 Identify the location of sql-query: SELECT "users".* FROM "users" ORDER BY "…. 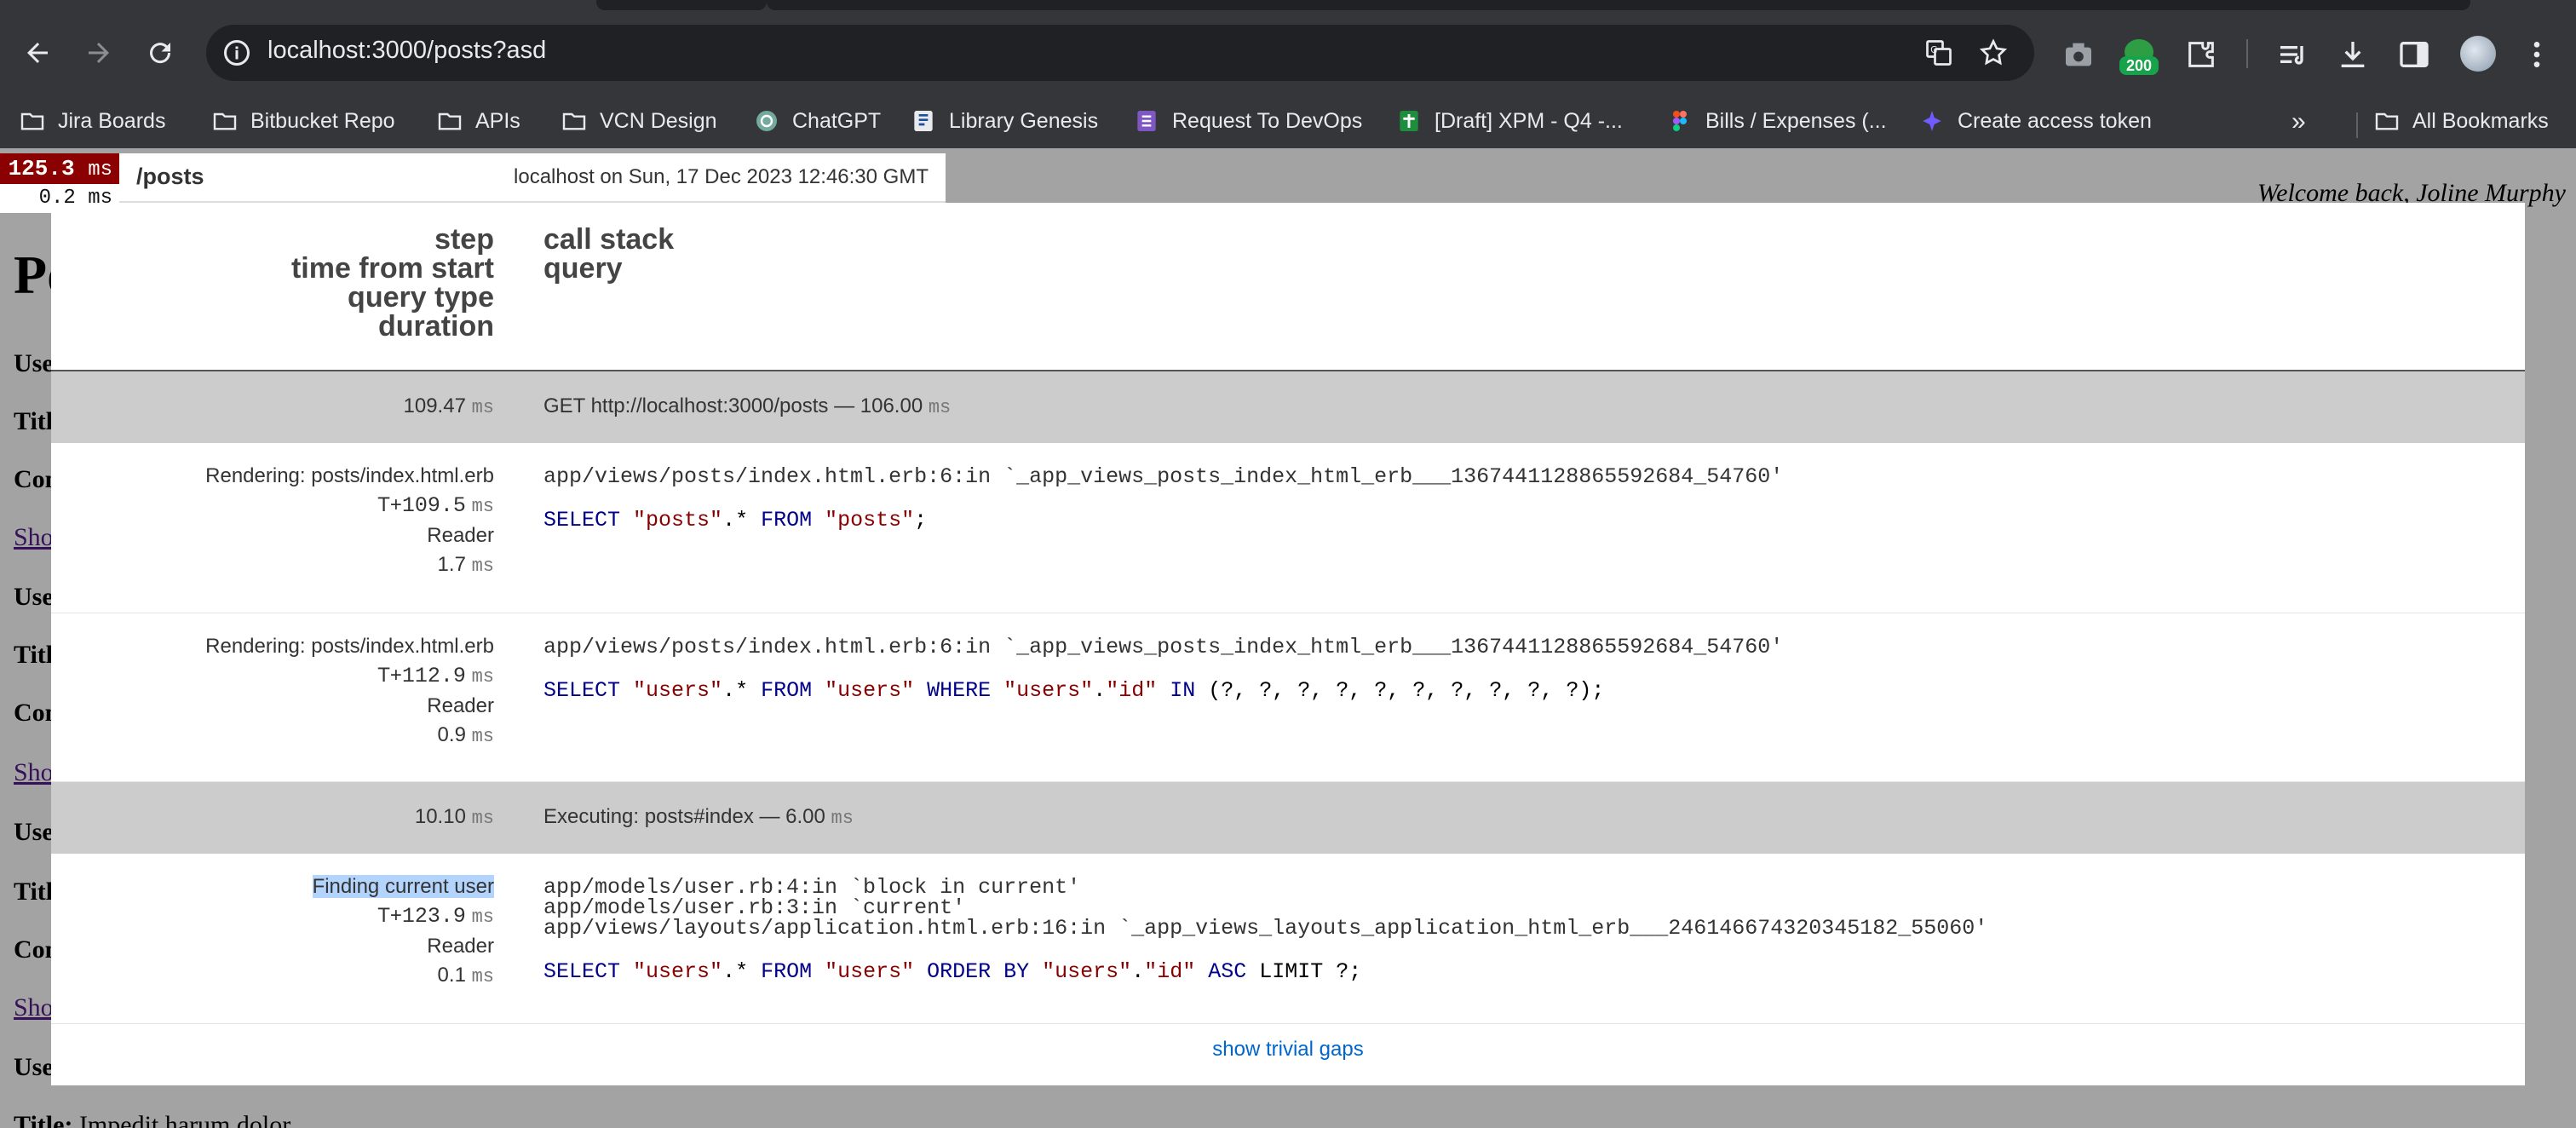
(1265, 972).